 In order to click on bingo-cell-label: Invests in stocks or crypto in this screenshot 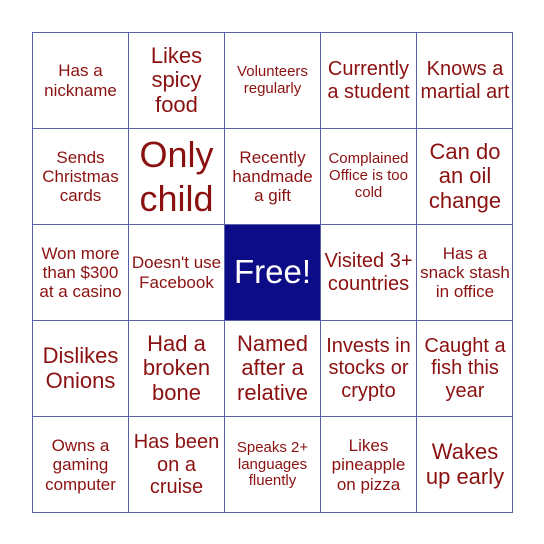, I will do `click(368, 368)`.